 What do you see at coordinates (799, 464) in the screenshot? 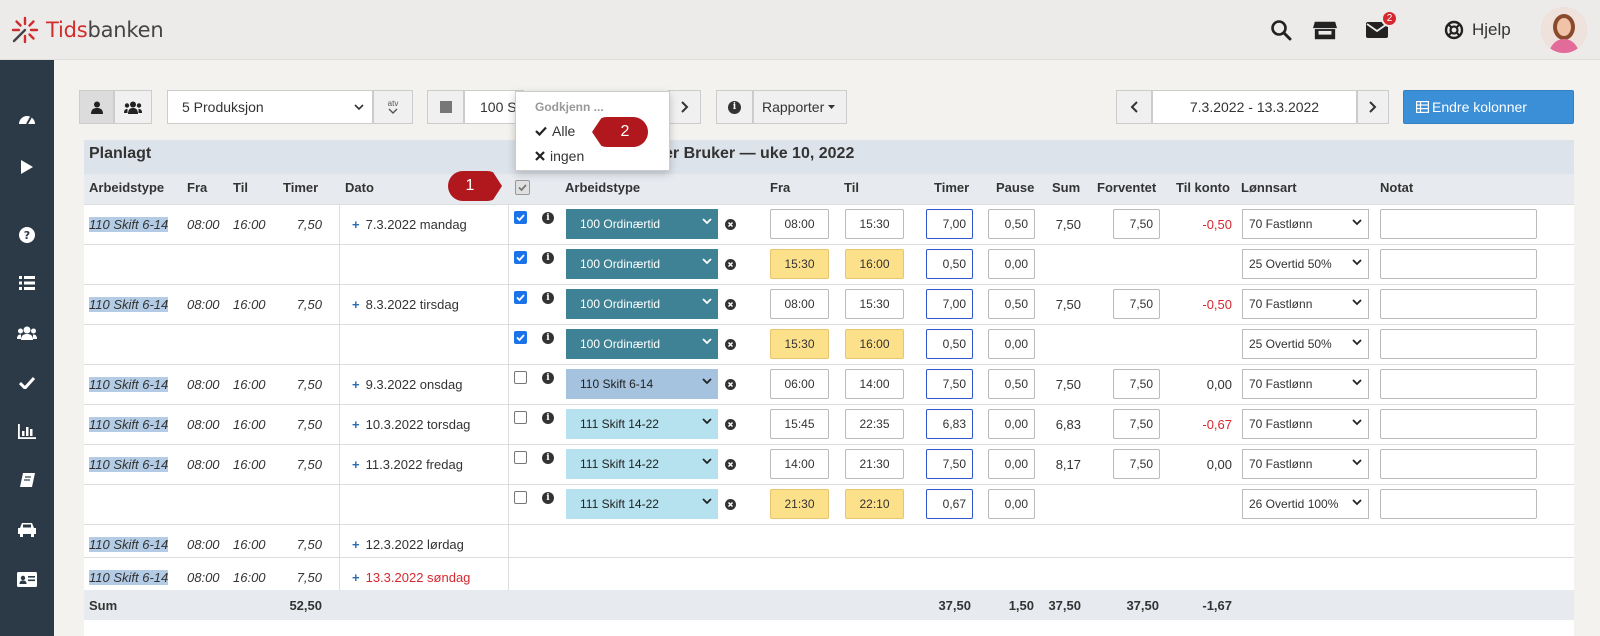
I see `from-input: 14:00` at bounding box center [799, 464].